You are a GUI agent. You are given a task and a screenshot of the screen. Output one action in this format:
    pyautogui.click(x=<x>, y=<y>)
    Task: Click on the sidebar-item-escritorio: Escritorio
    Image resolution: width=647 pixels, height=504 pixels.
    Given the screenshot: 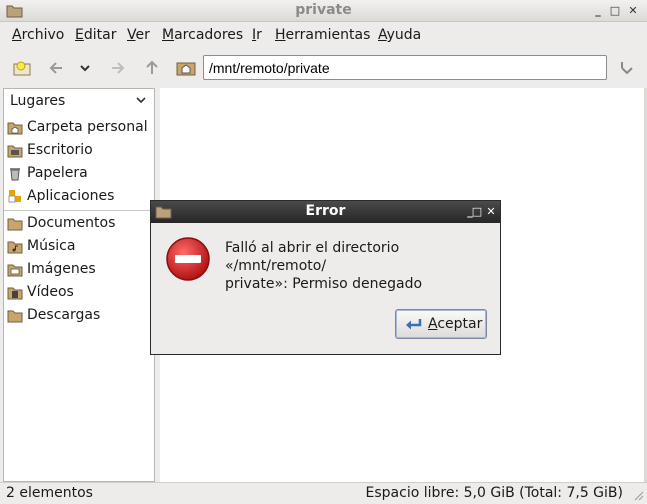 What is the action you would take?
    pyautogui.click(x=79, y=151)
    